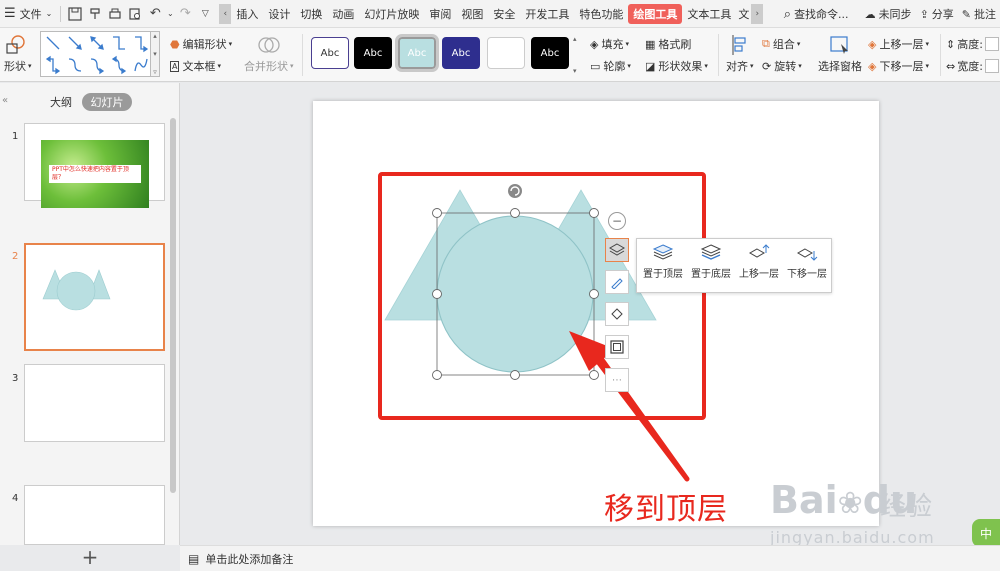 The height and width of the screenshot is (571, 1000). Describe the element at coordinates (472, 14) in the screenshot. I see `tab-view: 视图` at that location.